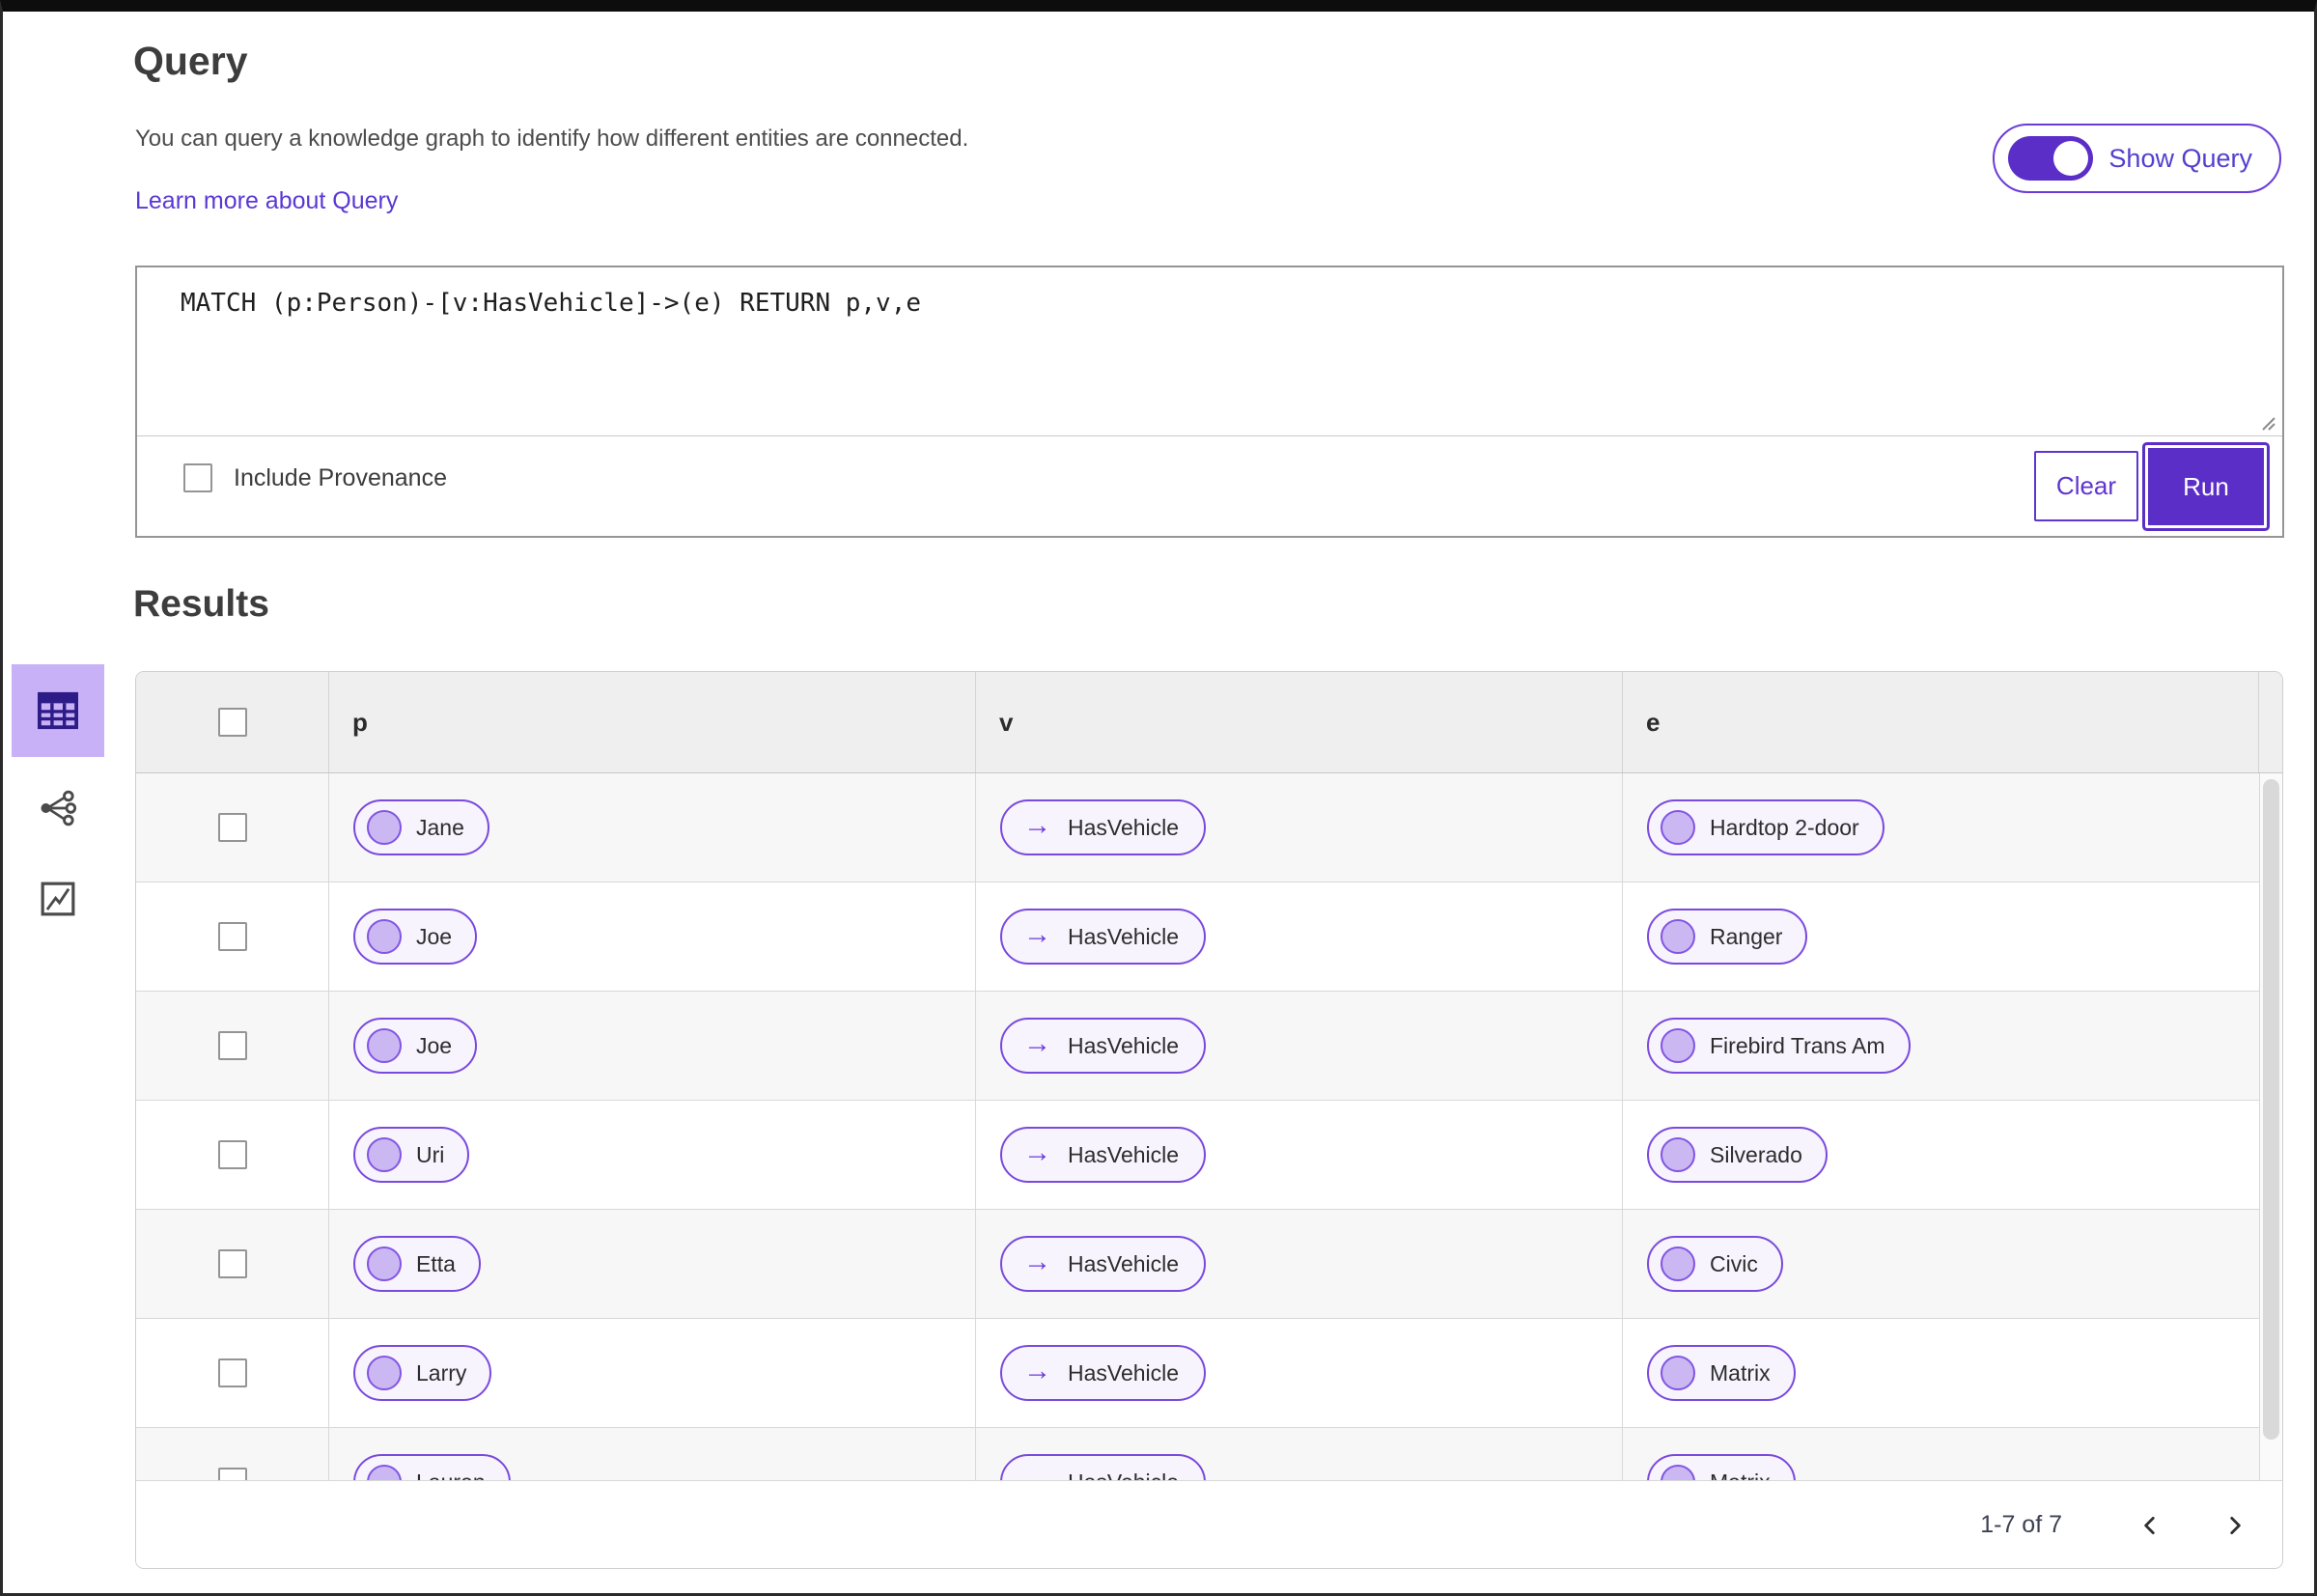 The width and height of the screenshot is (2317, 1596). I want to click on run-button: Run, so click(2206, 487).